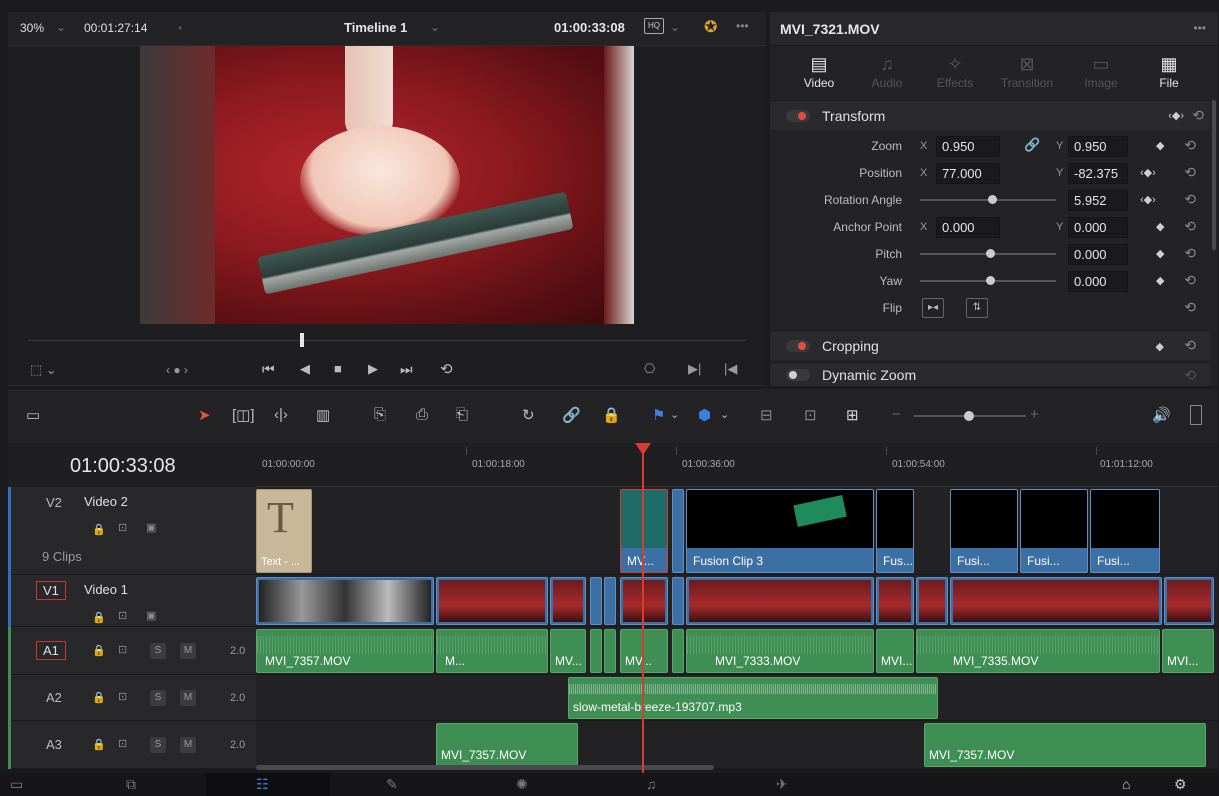  I want to click on tab-image: ▭ Image, so click(1101, 71).